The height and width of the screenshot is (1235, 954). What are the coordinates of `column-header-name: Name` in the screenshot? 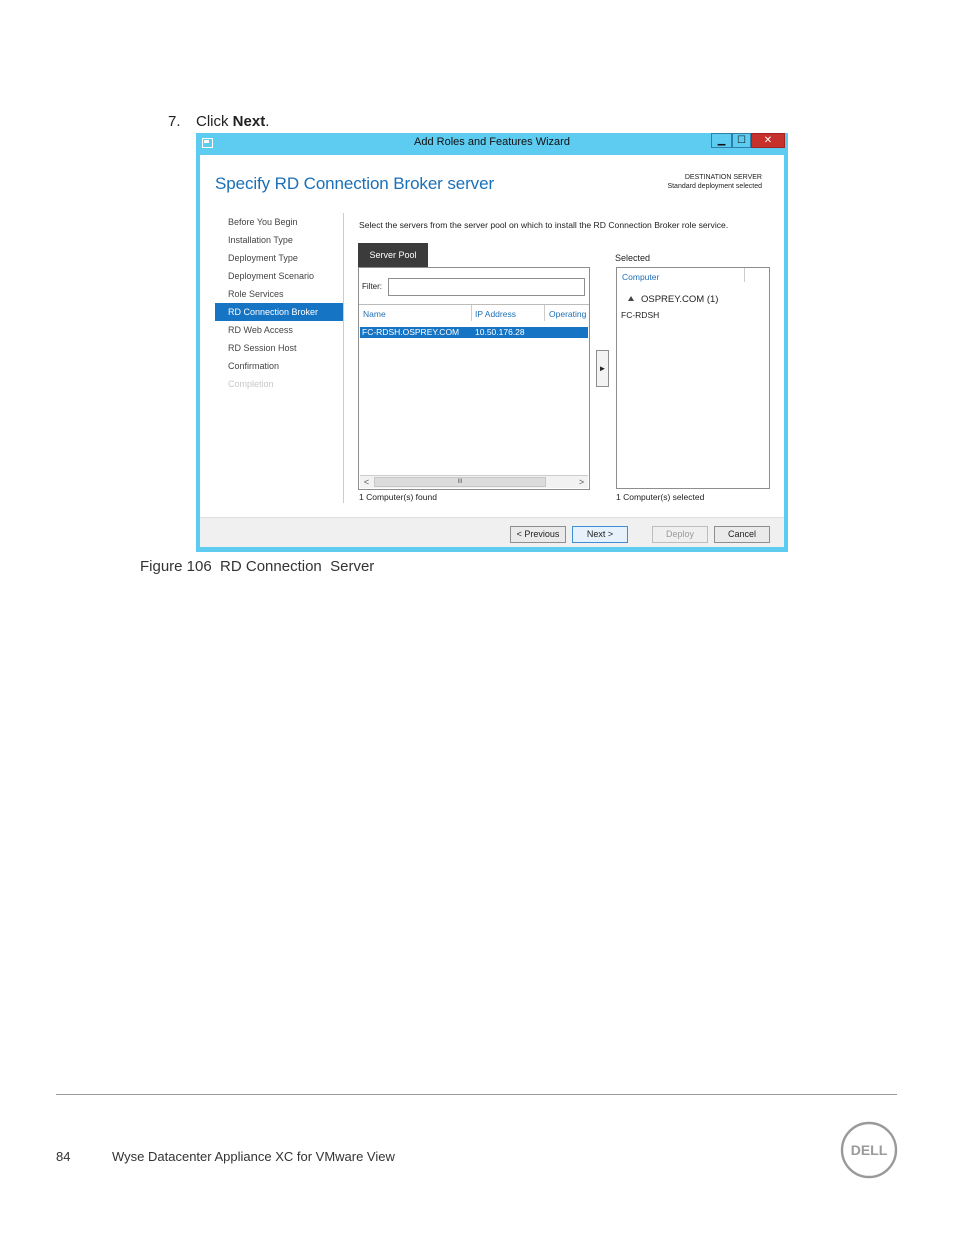 It's located at (374, 314).